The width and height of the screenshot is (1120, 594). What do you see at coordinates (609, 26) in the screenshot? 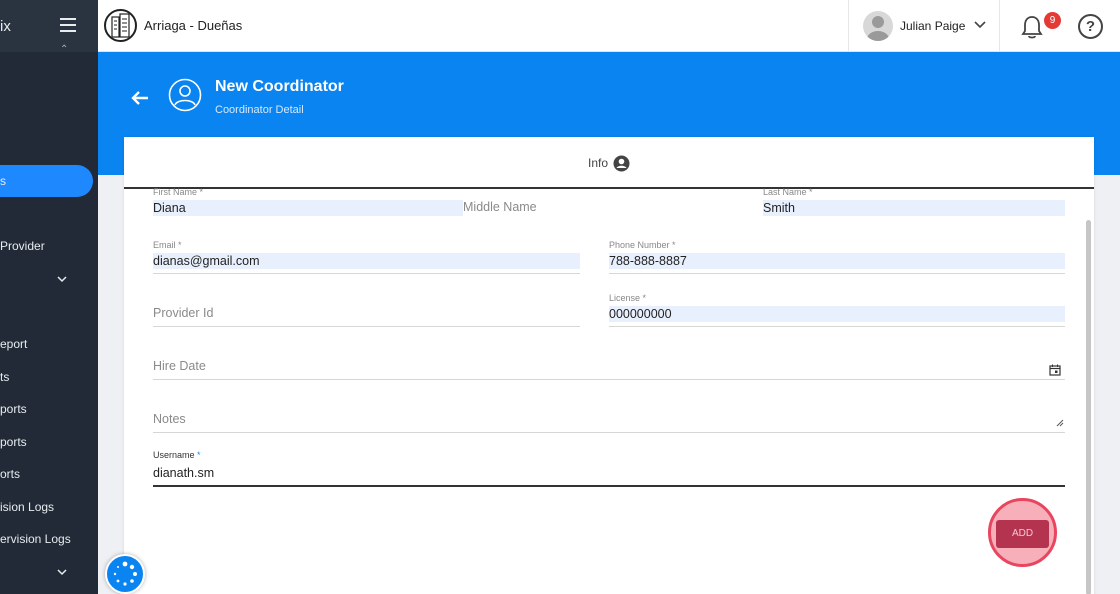
I see `topbar: Arriaga - Dueñas Julian Paige 9 ?` at bounding box center [609, 26].